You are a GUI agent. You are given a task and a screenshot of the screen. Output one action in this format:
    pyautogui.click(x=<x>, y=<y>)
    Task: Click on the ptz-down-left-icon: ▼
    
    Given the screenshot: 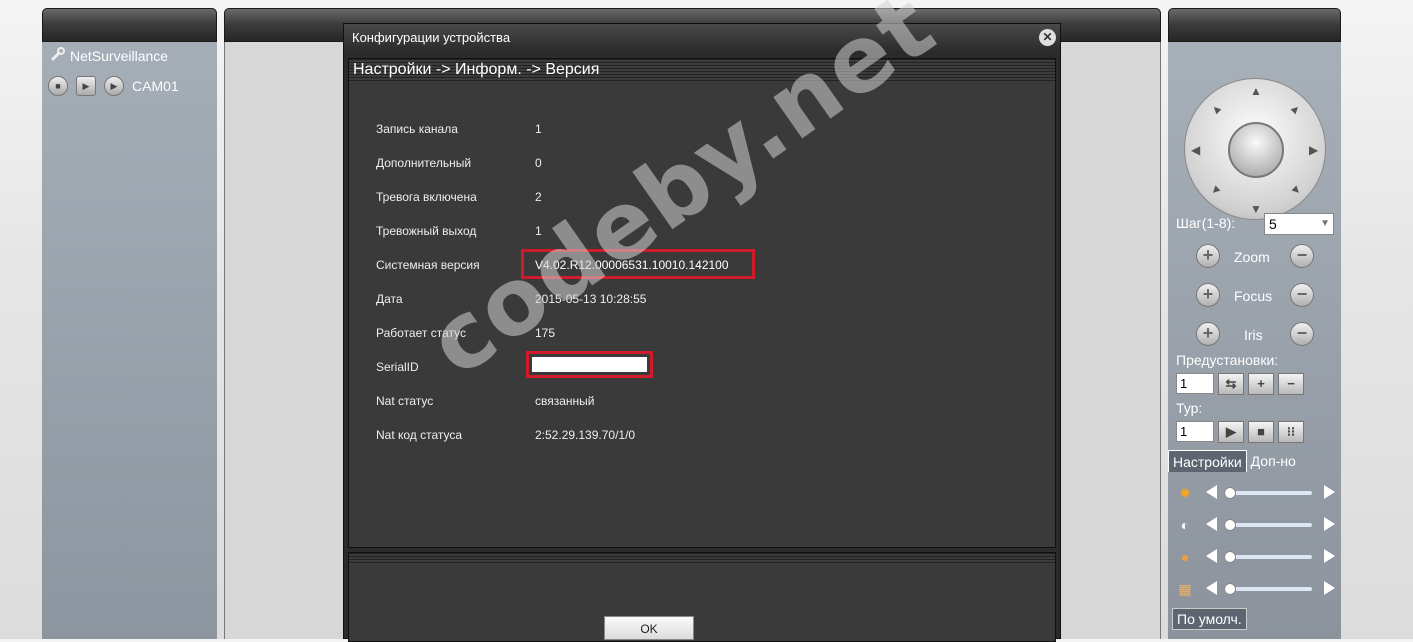 What is the action you would take?
    pyautogui.click(x=1216, y=190)
    